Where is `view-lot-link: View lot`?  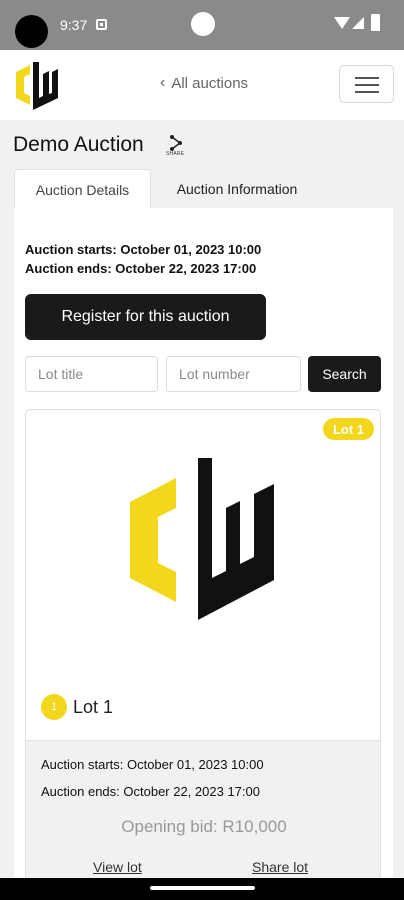
view-lot-link: View lot is located at coordinates (117, 867).